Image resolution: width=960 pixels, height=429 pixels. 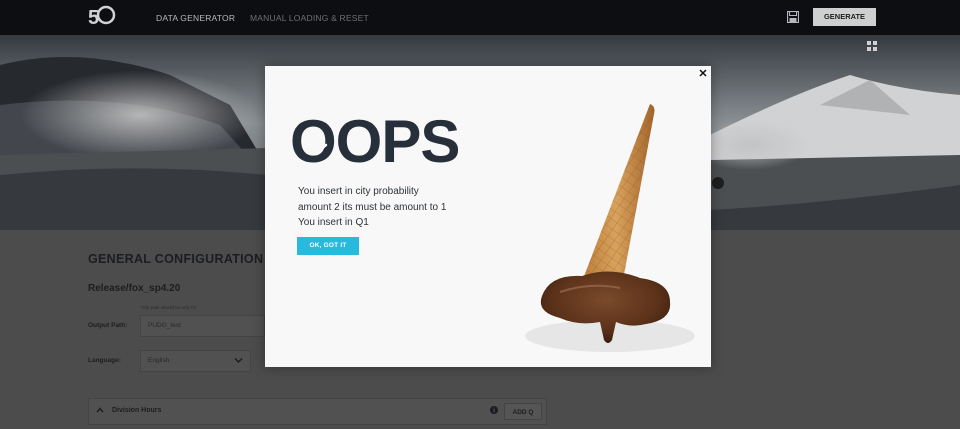 What do you see at coordinates (358, 191) in the screenshot?
I see `message-line: You insert in city probability` at bounding box center [358, 191].